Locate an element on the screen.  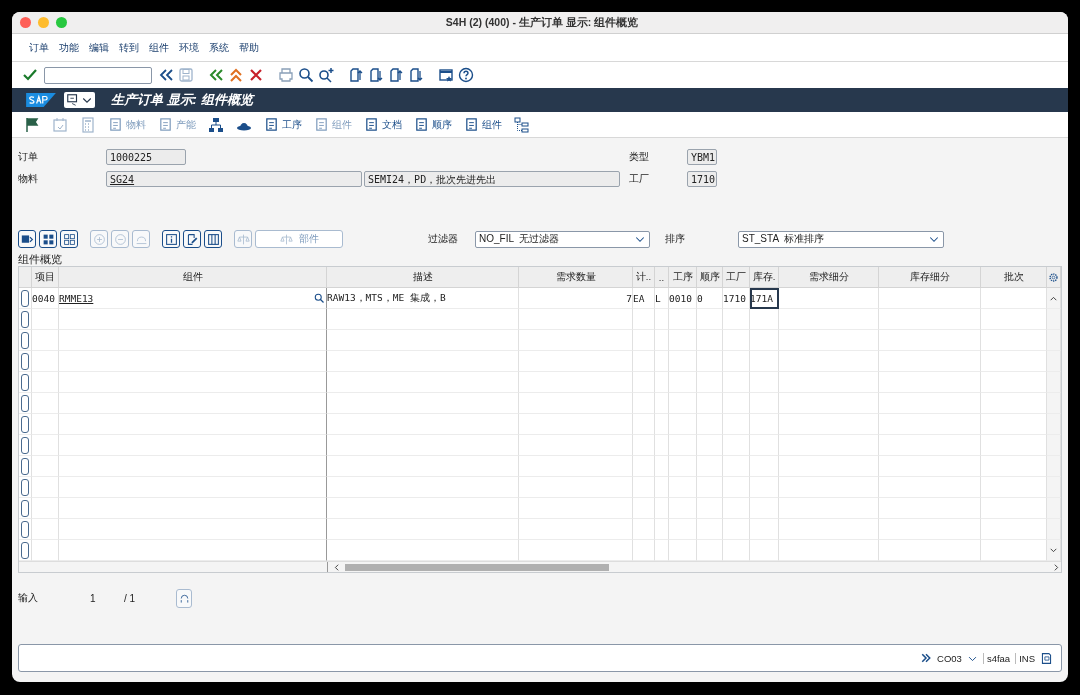
column-header: 项目 is located at coordinates (45, 277).